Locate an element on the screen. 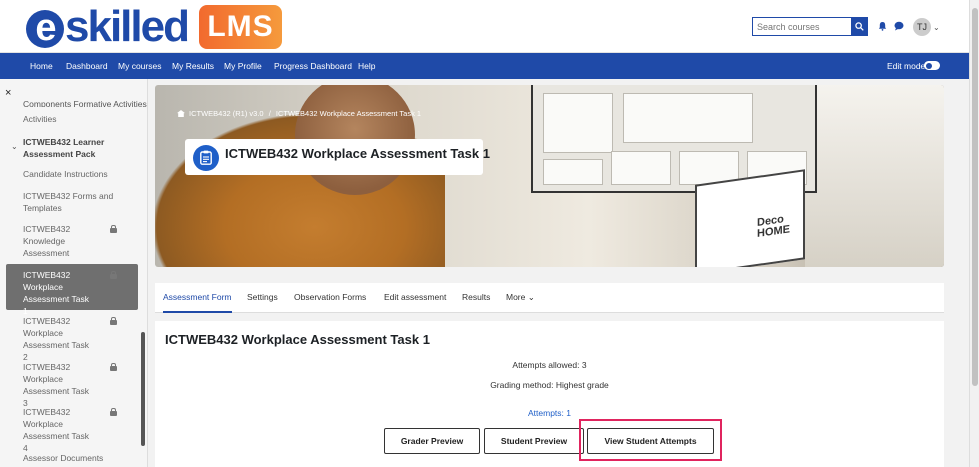 The image size is (979, 467). sidebar-item-assessor-documents: Assessor Documents is located at coordinates (78, 458).